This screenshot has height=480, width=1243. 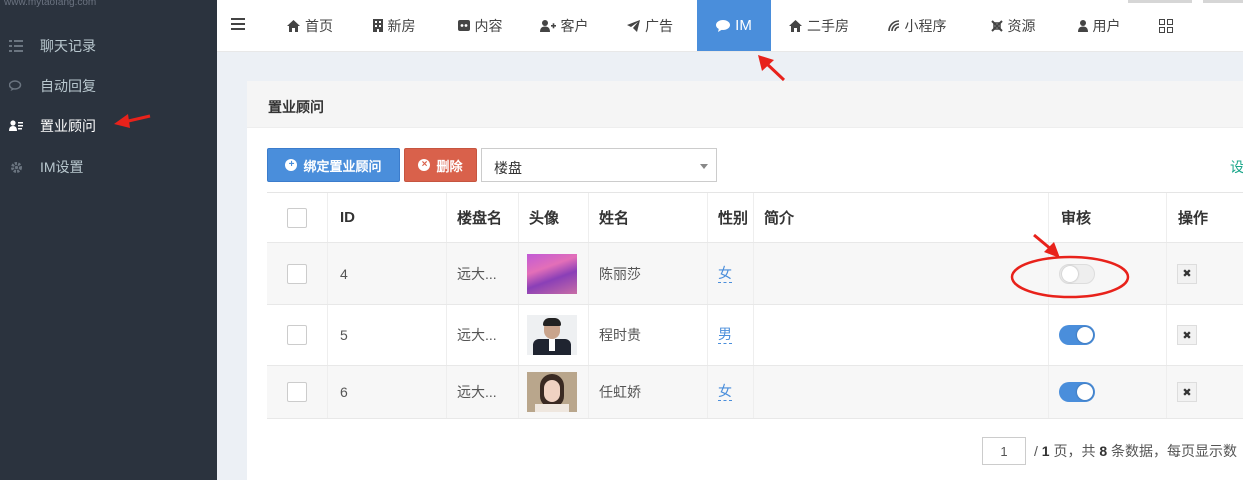 What do you see at coordinates (377, 25) in the screenshot?
I see `building-icon` at bounding box center [377, 25].